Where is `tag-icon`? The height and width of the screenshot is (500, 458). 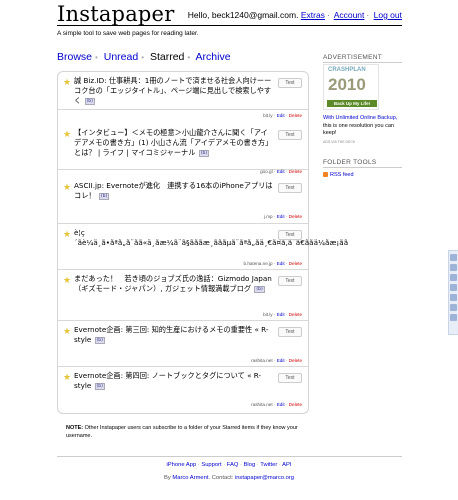
tag-icon is located at coordinates (453, 287).